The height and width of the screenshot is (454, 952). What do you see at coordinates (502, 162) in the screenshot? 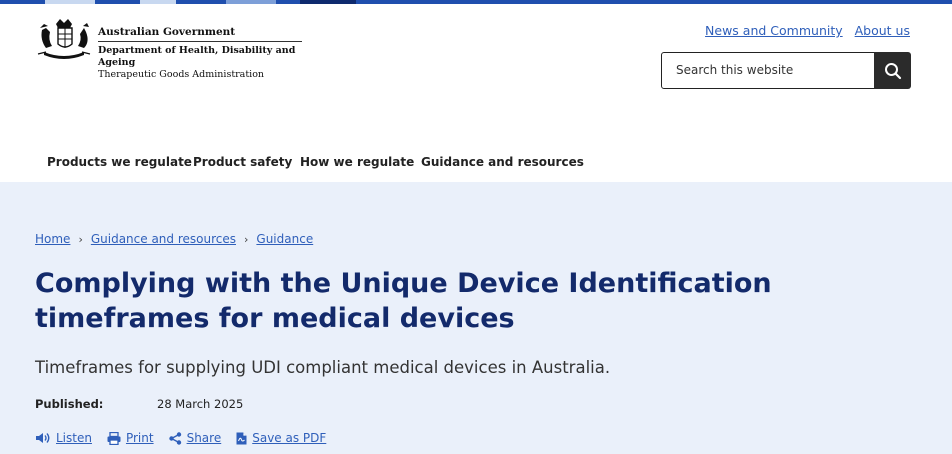
I see `nav-item-guidance-and-resources: Guidance and resources` at bounding box center [502, 162].